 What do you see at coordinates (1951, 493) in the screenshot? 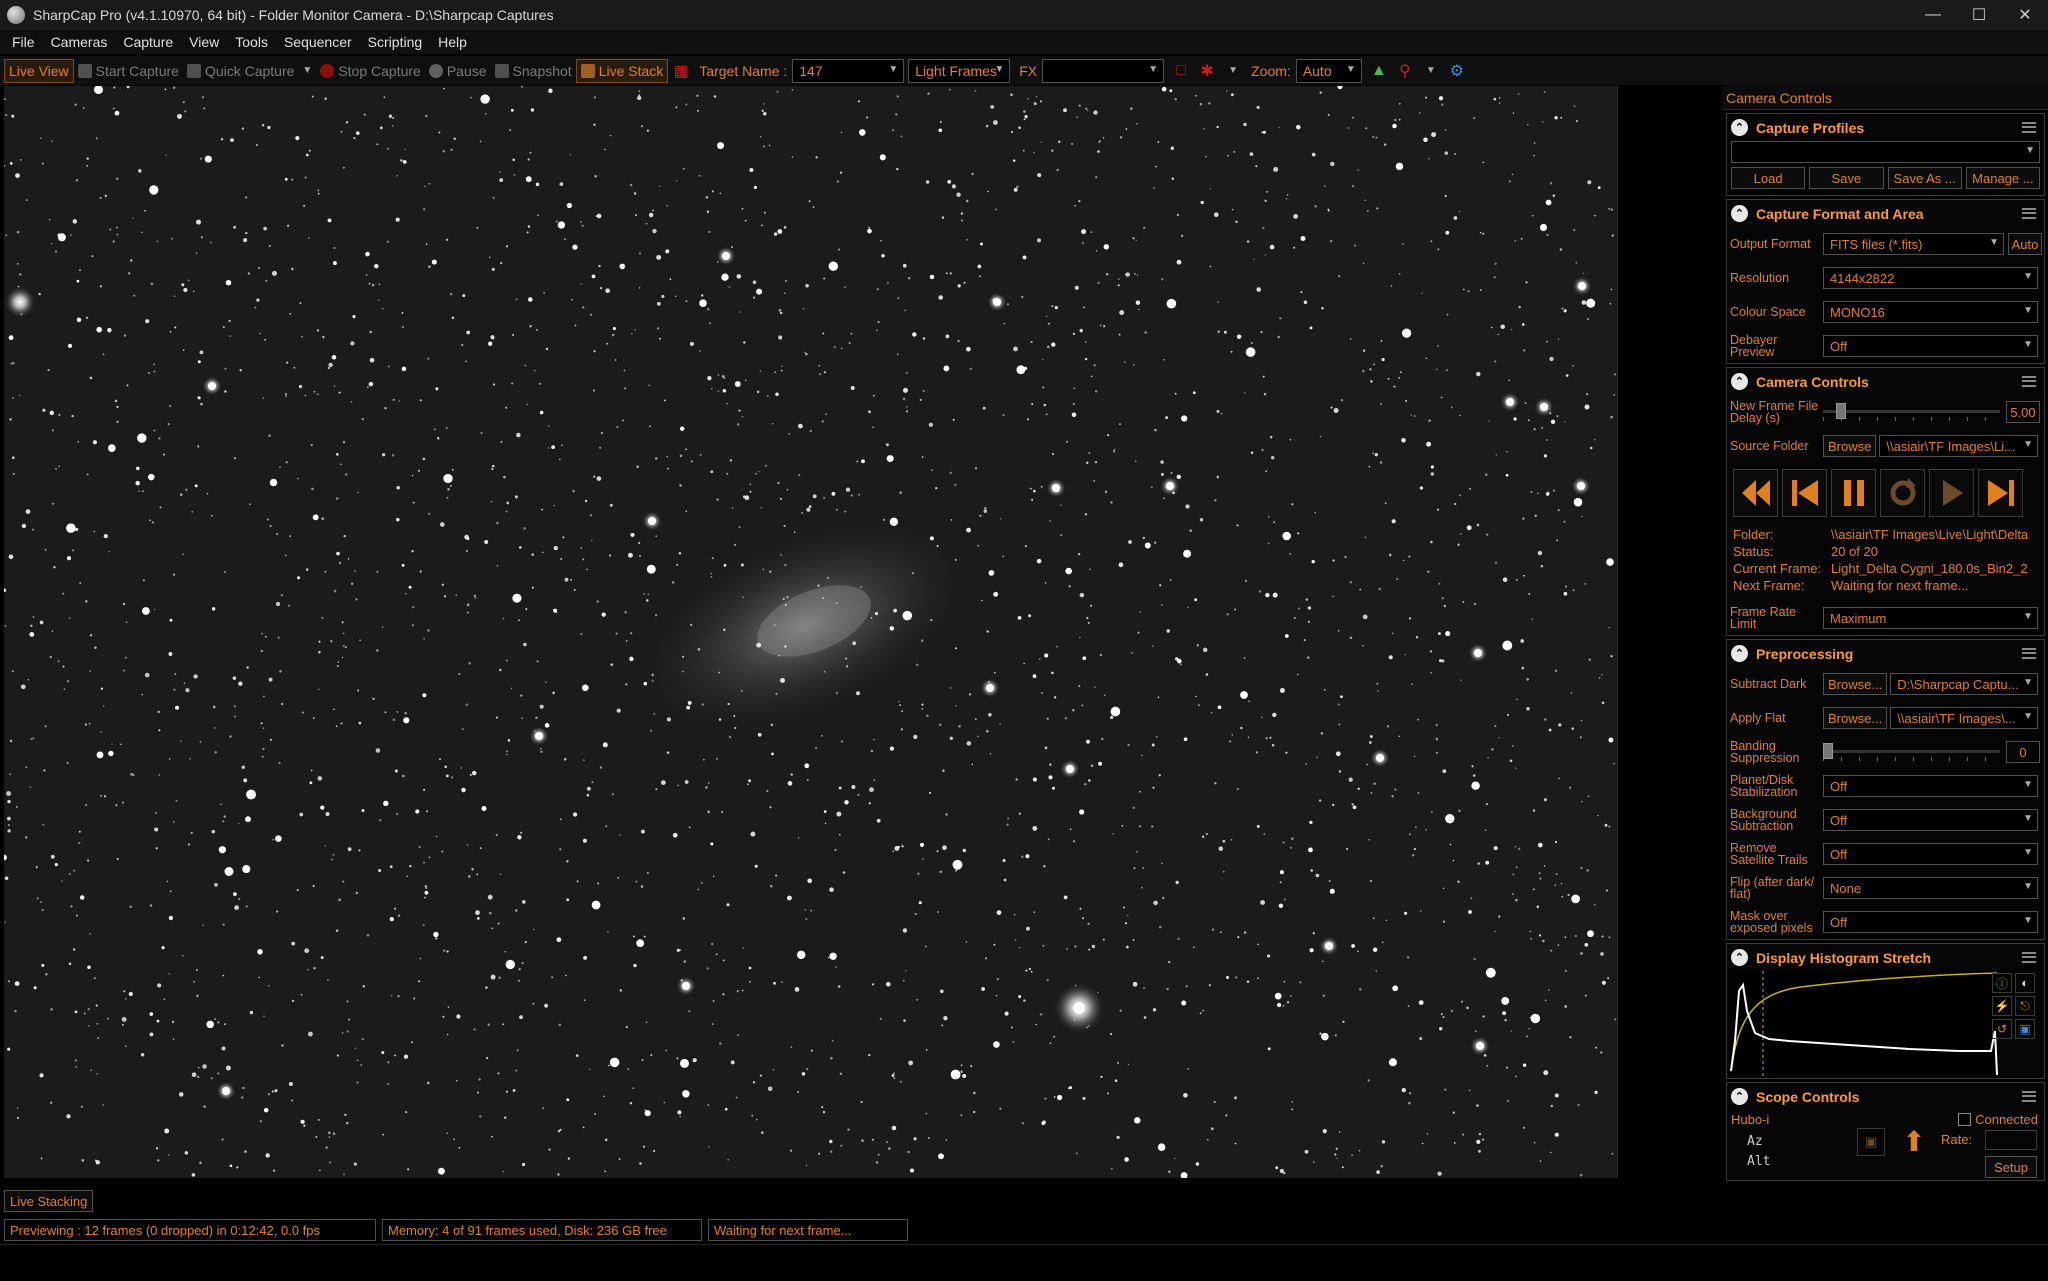
I see `play-button` at bounding box center [1951, 493].